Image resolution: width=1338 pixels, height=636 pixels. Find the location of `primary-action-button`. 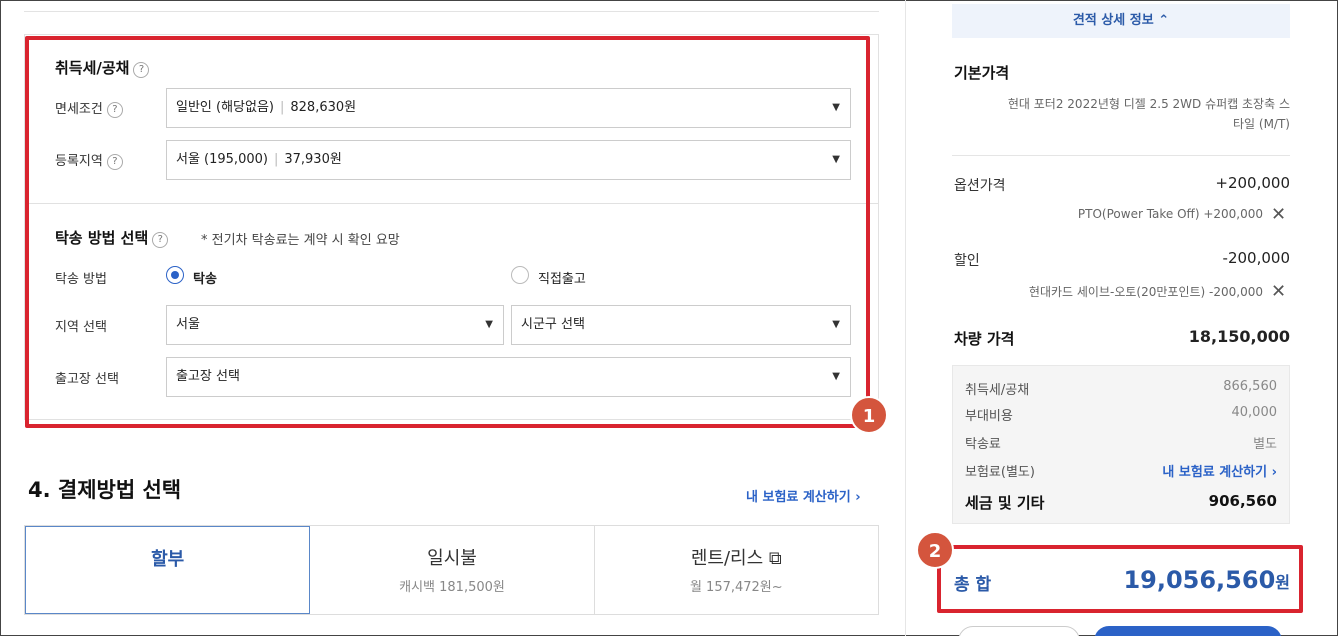

primary-action-button is located at coordinates (1188, 631).